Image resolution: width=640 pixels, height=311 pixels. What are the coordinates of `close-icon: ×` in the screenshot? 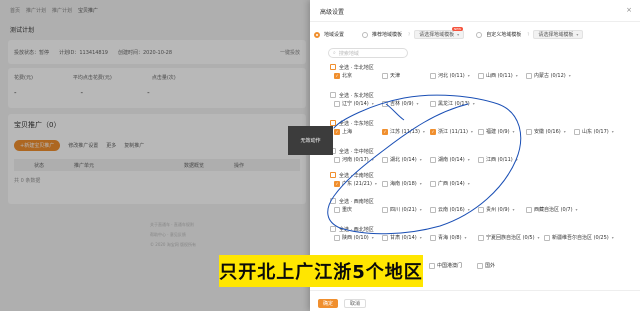 It's located at (629, 10).